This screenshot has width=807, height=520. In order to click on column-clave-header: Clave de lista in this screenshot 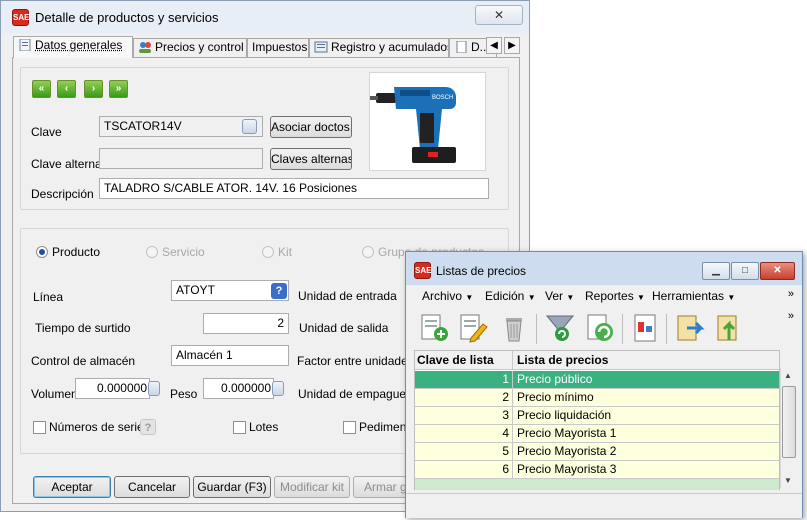, I will do `click(464, 360)`.